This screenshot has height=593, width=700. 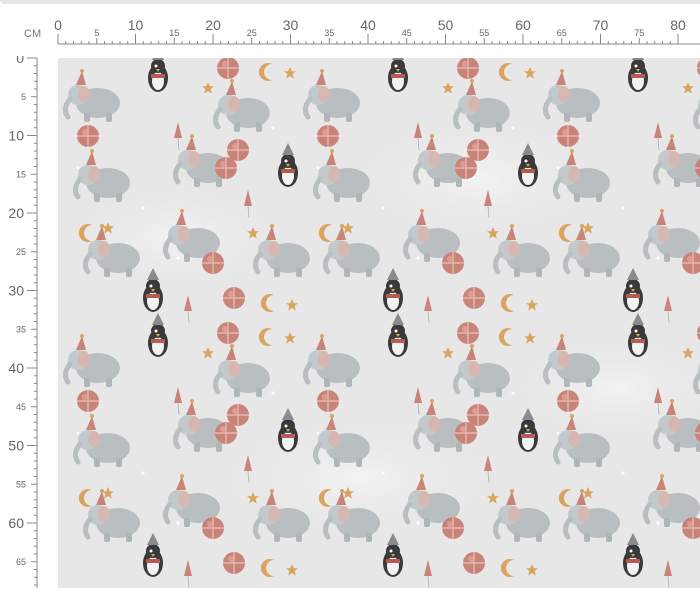 I want to click on top-ruler-label-minor: 45, so click(x=407, y=33).